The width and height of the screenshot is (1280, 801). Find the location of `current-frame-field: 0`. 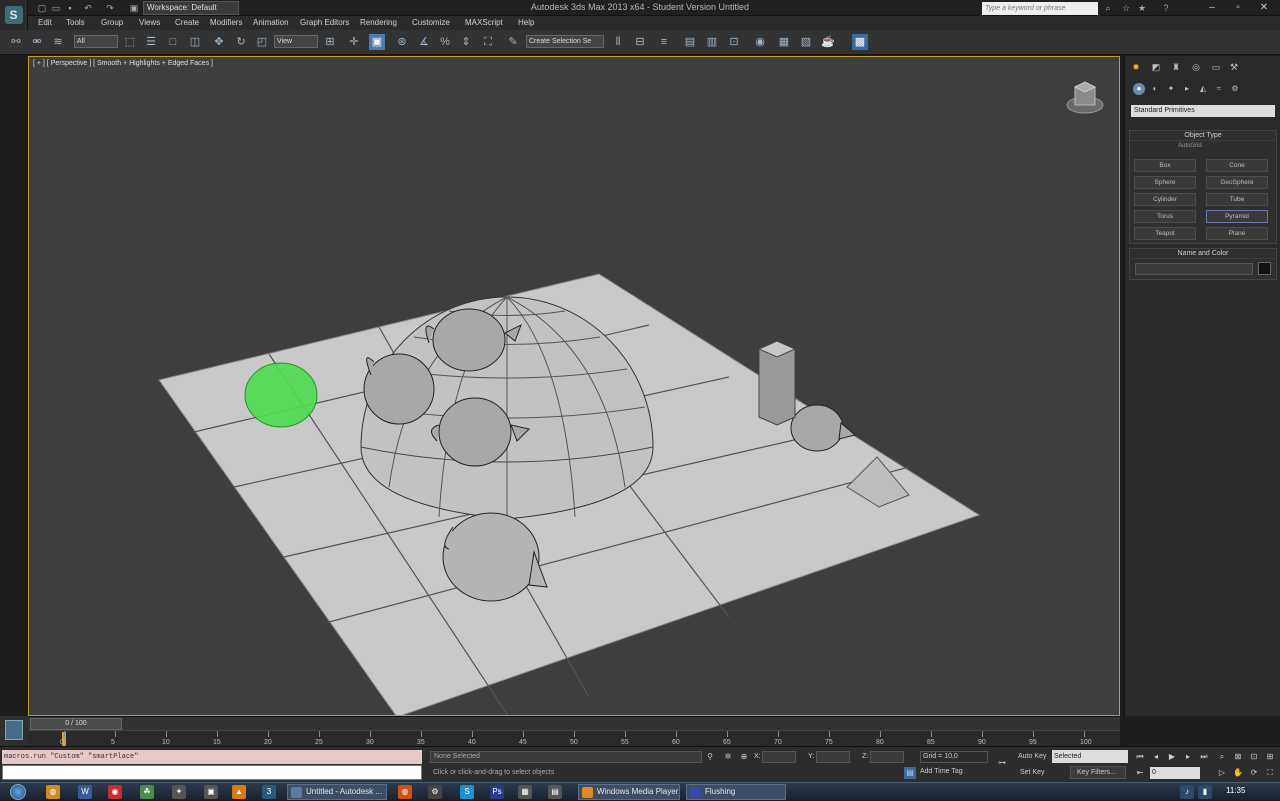

current-frame-field: 0 is located at coordinates (1175, 773).